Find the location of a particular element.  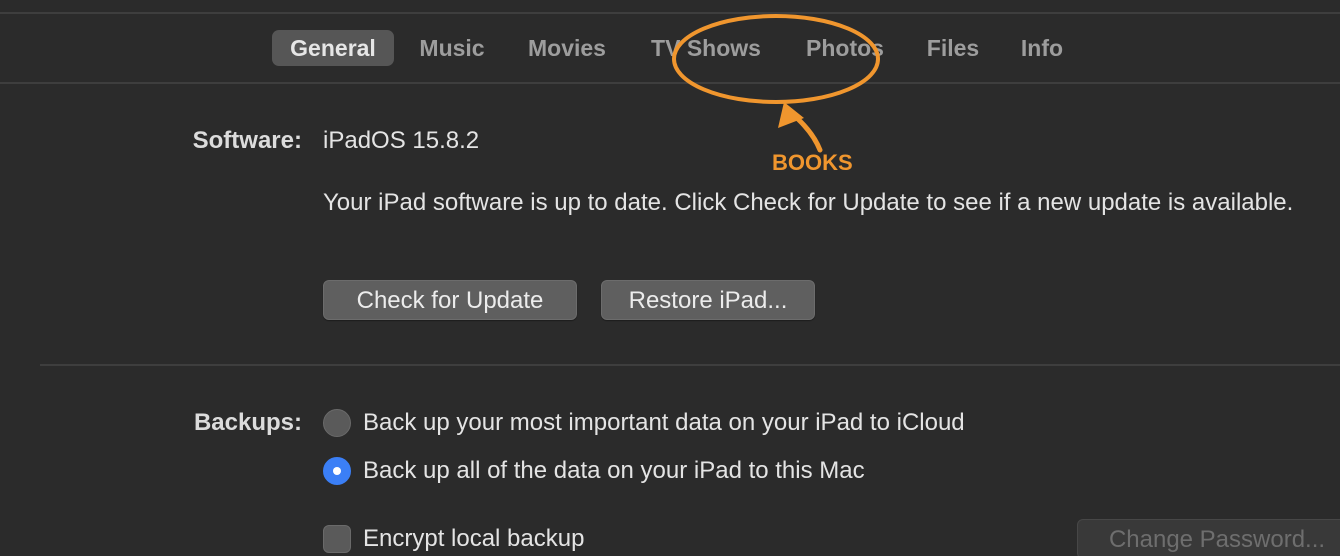

software-label: Software: is located at coordinates (247, 140).